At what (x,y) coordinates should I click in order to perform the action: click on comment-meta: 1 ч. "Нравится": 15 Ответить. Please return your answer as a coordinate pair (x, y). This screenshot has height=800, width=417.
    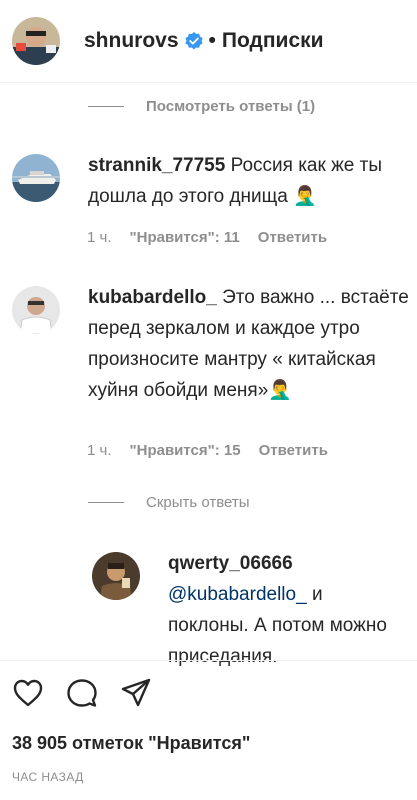
    Looking at the image, I should click on (207, 450).